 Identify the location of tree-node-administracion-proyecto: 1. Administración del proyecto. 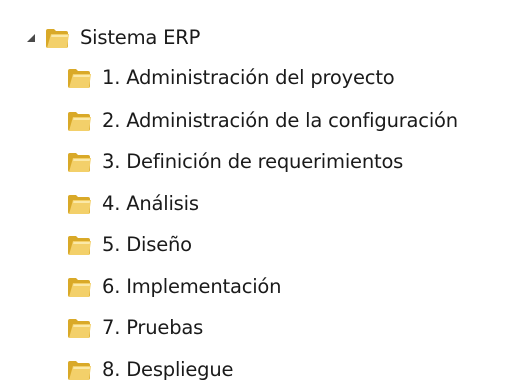
(230, 78).